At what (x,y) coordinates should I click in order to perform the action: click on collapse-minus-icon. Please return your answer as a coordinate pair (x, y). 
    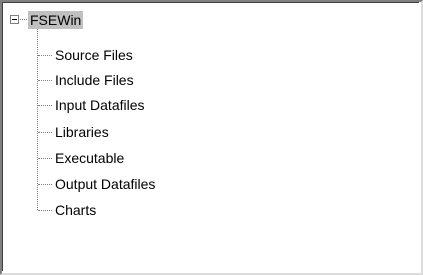
    Looking at the image, I should click on (14, 19).